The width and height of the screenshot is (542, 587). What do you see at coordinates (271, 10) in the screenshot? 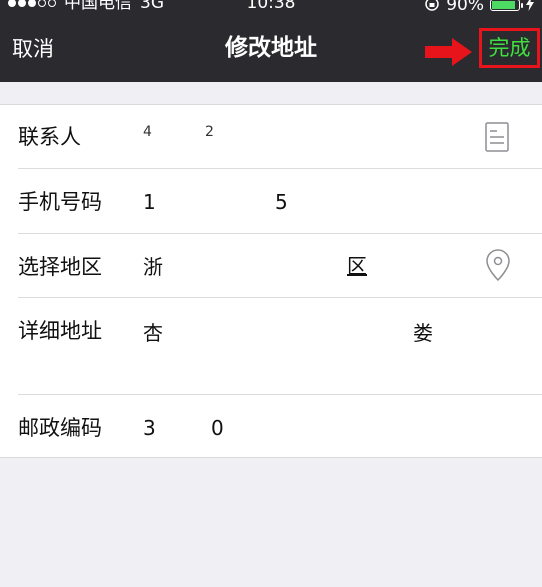
I see `status-bar: 中国电信 3G 10:38 90%` at bounding box center [271, 10].